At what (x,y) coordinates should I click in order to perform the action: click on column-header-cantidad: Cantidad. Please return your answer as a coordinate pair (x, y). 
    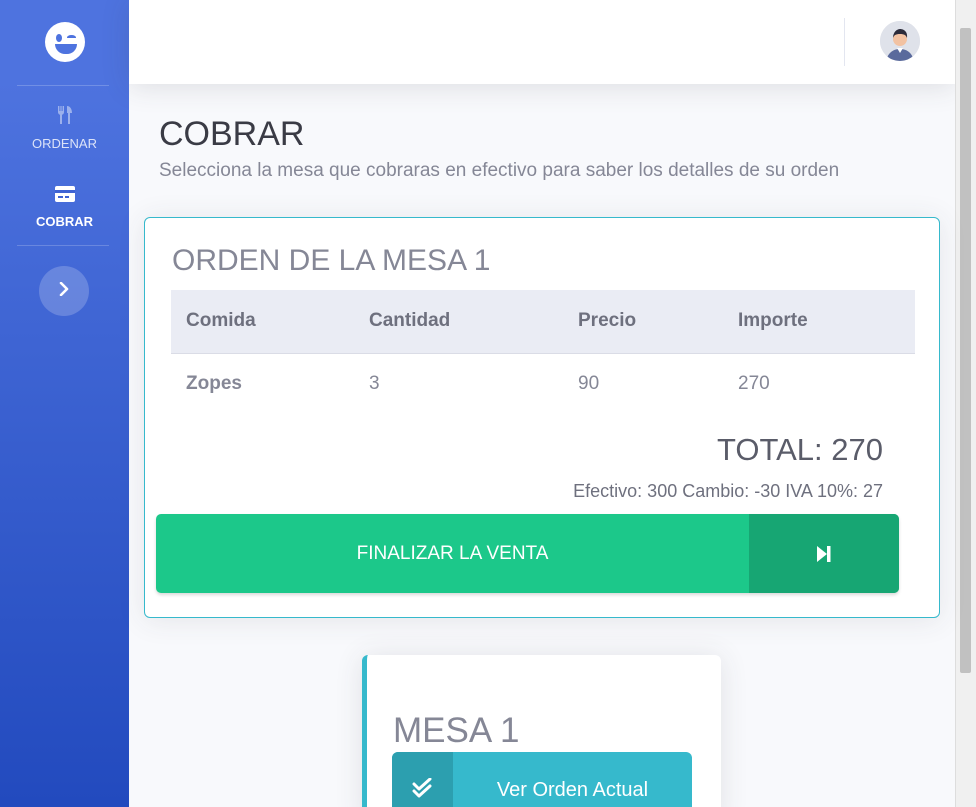
    Looking at the image, I should click on (458, 322).